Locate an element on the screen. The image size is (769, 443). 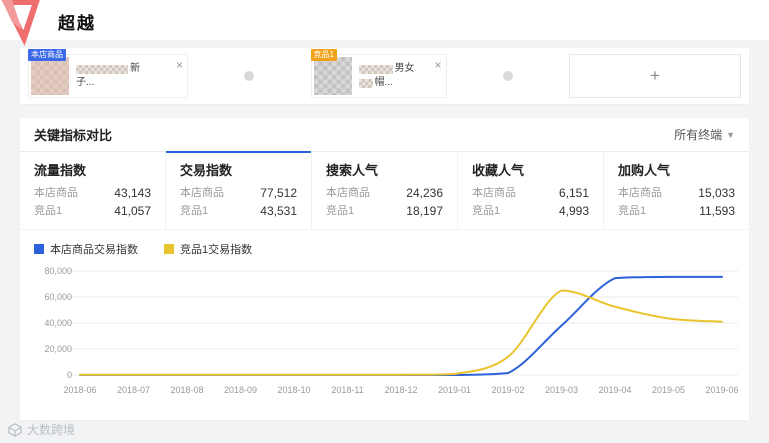
metric-tab-search: 搜索人气 本店商品 24,236 竞品1 18,197 is located at coordinates (385, 190).